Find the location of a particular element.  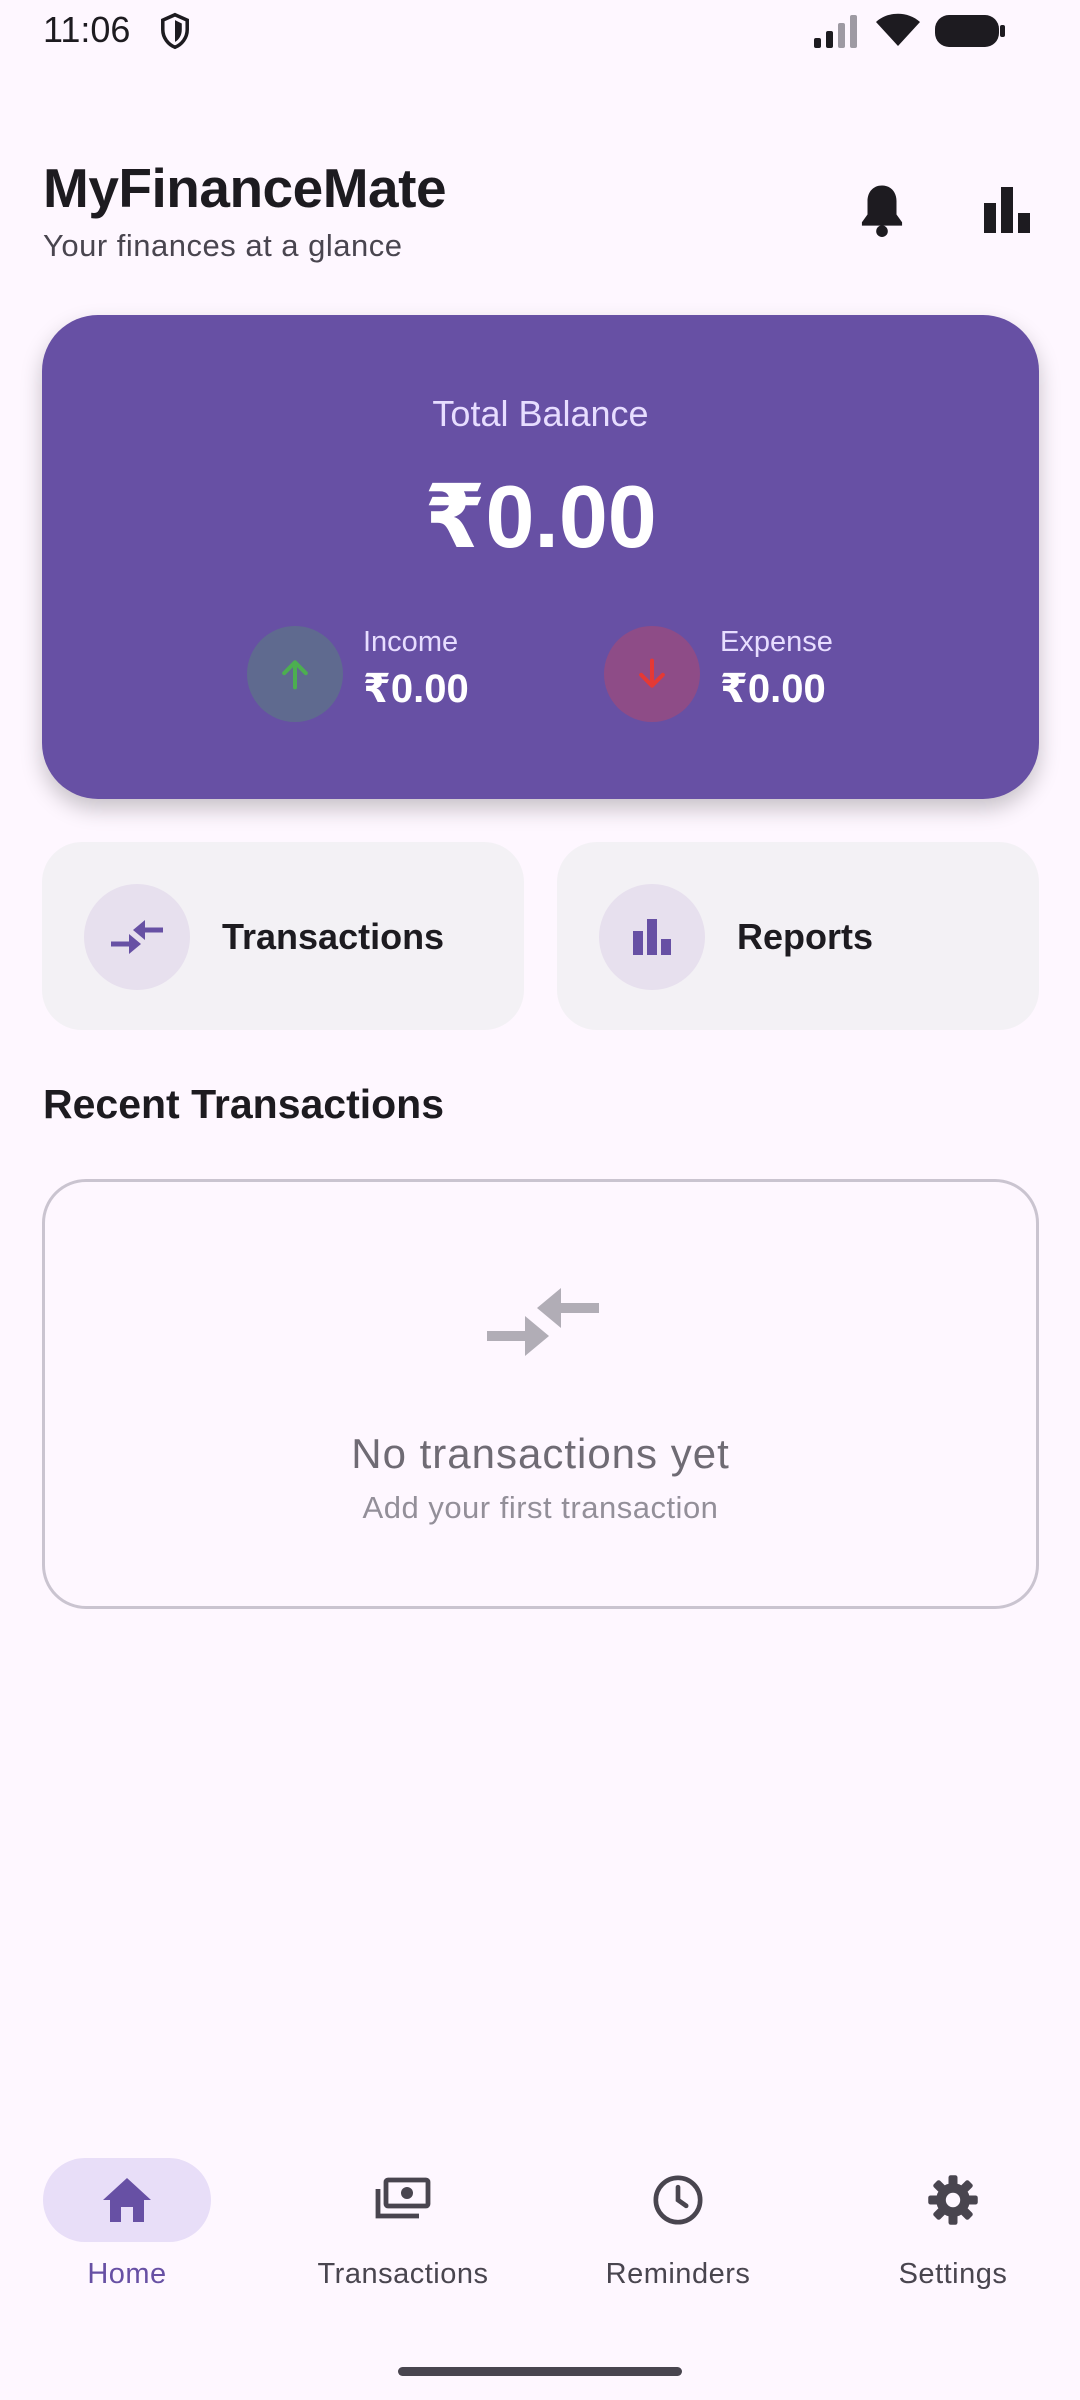

income-icon-circle is located at coordinates (295, 674).